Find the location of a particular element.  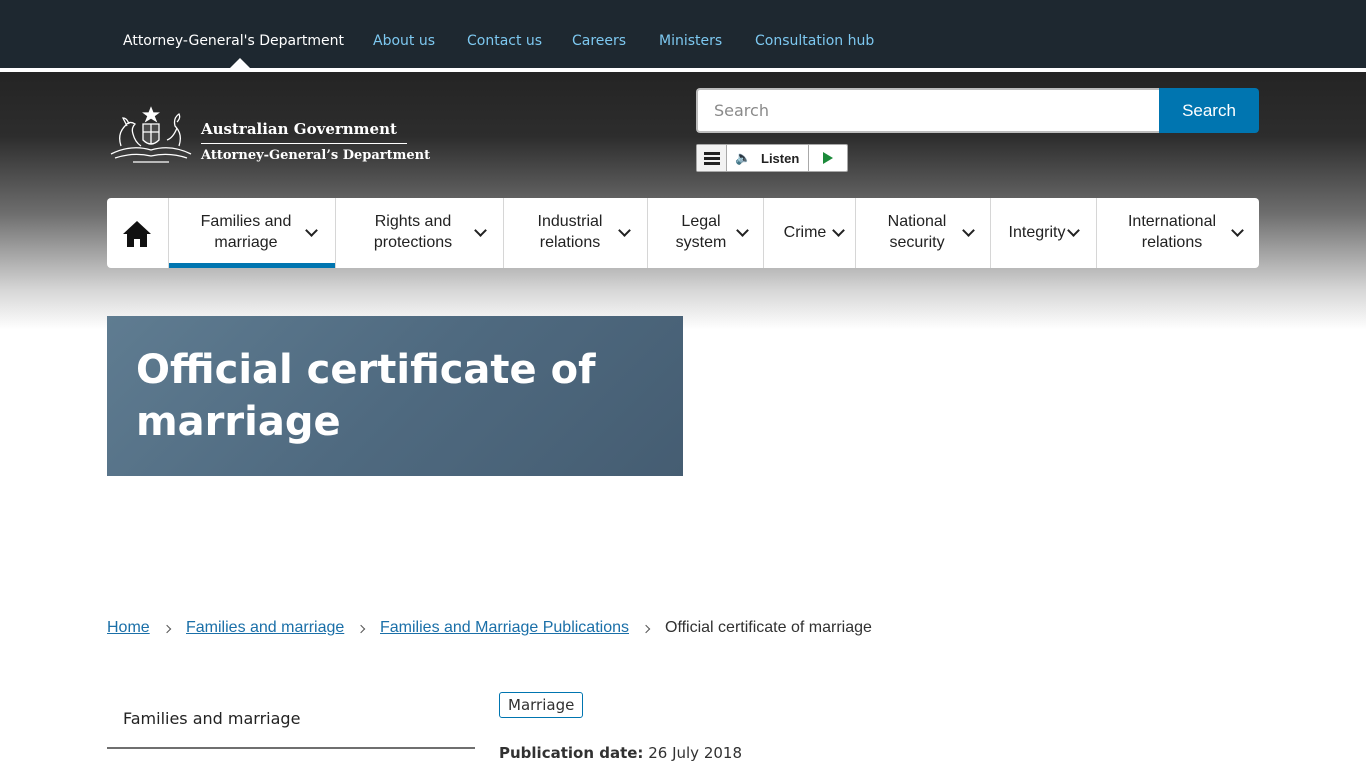

top-nav-agd: Attorney-General's Department is located at coordinates (233, 41).